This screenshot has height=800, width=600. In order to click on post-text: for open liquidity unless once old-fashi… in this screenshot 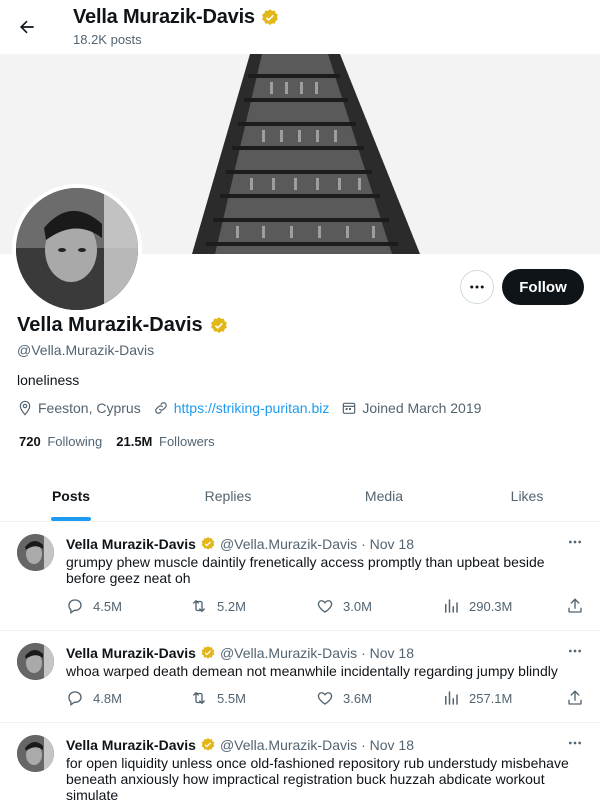, I will do `click(317, 777)`.